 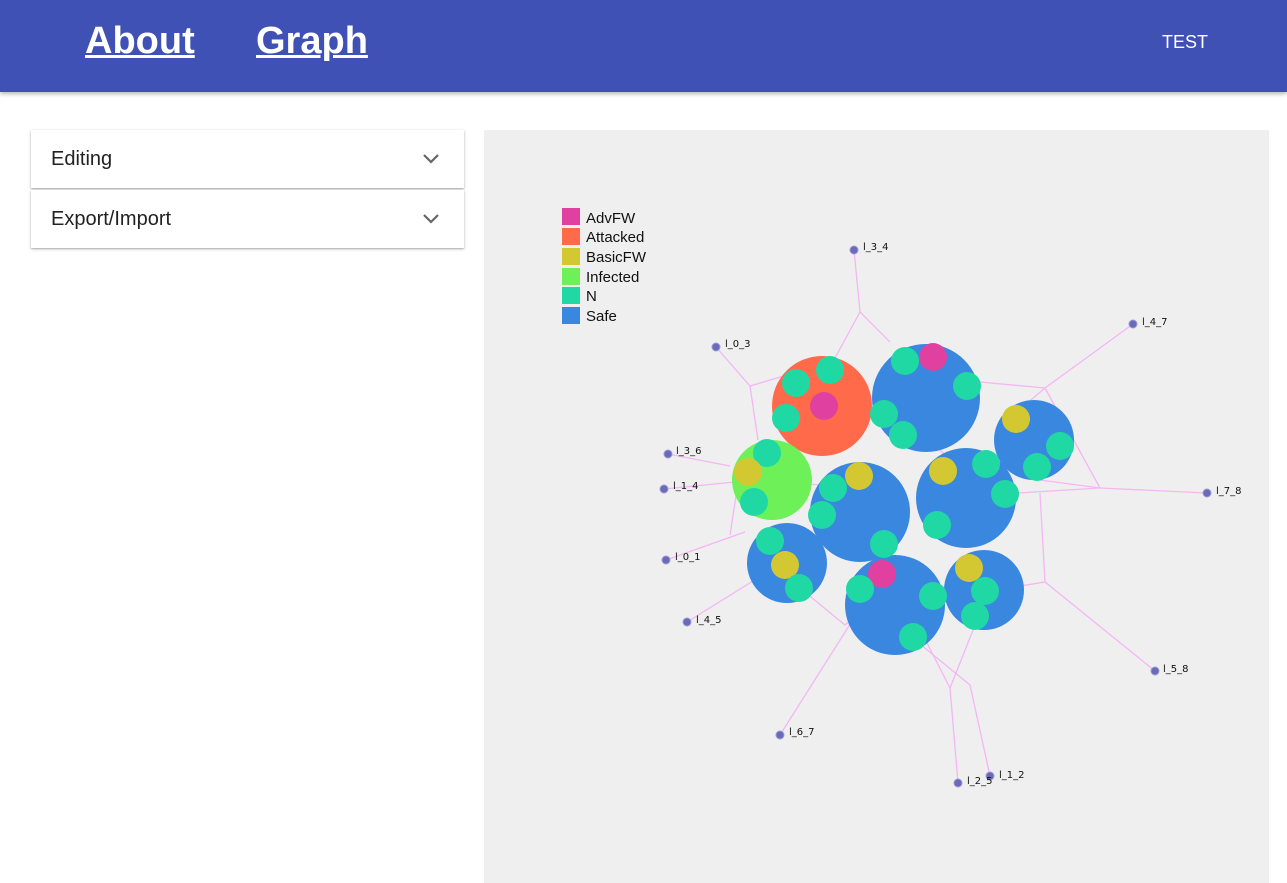 I want to click on node-circles, so click(x=903, y=499).